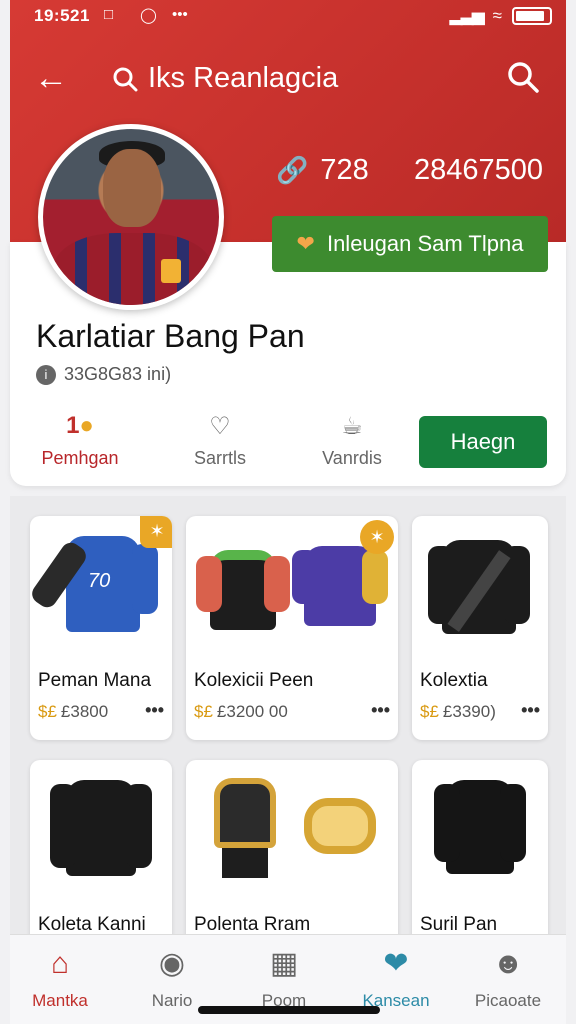 This screenshot has height=1024, width=576. I want to click on search-button, so click(526, 80).